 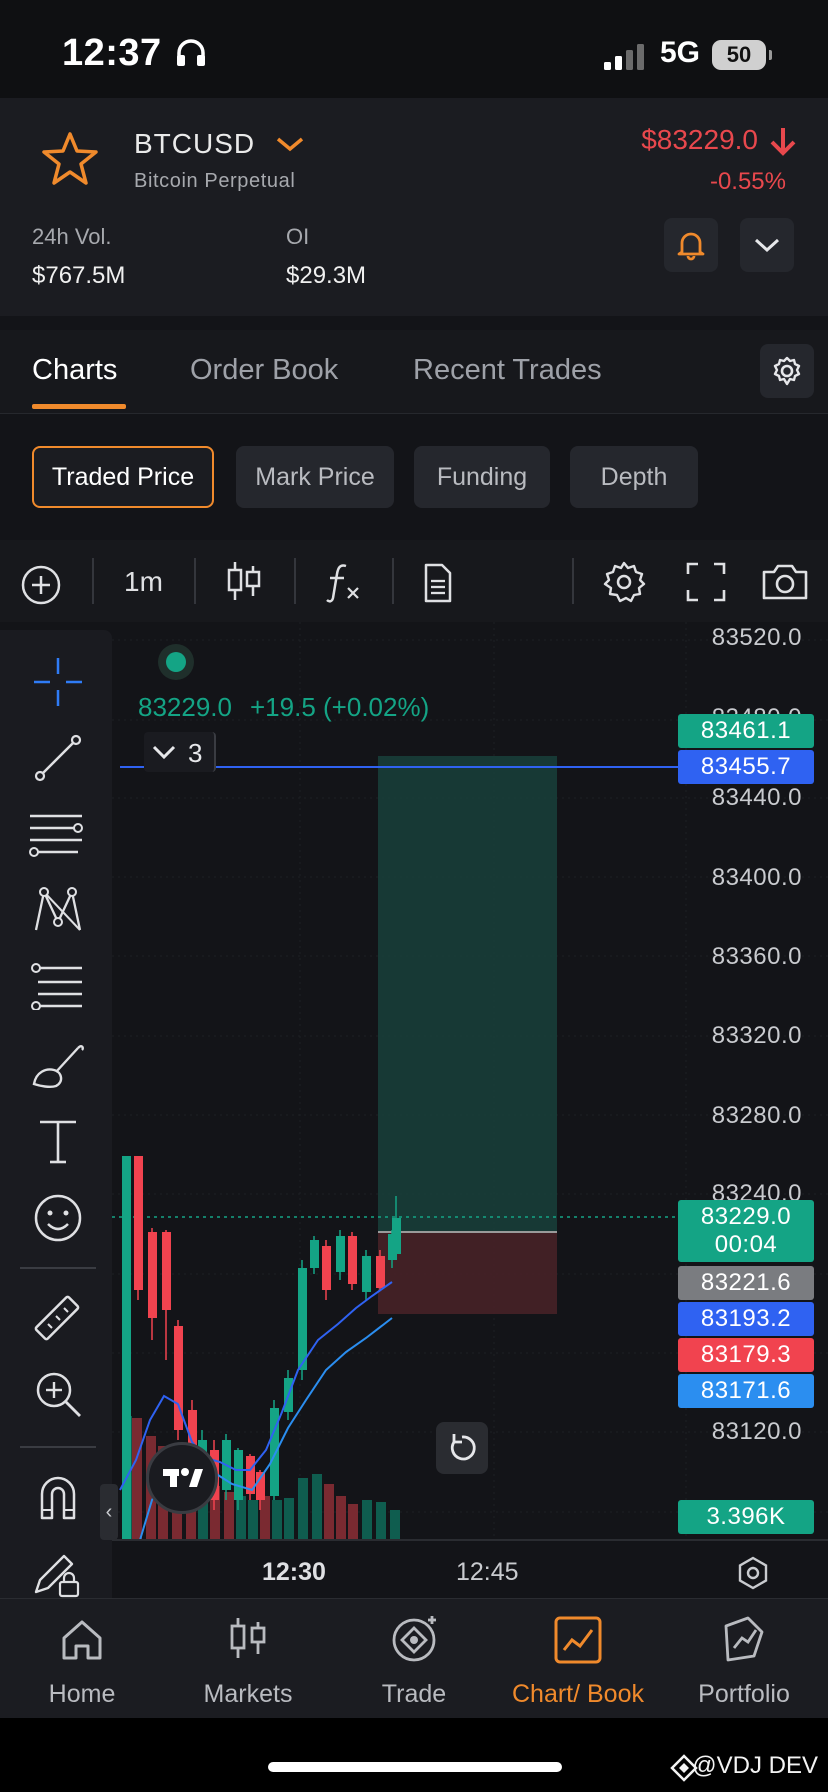 What do you see at coordinates (82, 1694) in the screenshot?
I see `nav-label: Home` at bounding box center [82, 1694].